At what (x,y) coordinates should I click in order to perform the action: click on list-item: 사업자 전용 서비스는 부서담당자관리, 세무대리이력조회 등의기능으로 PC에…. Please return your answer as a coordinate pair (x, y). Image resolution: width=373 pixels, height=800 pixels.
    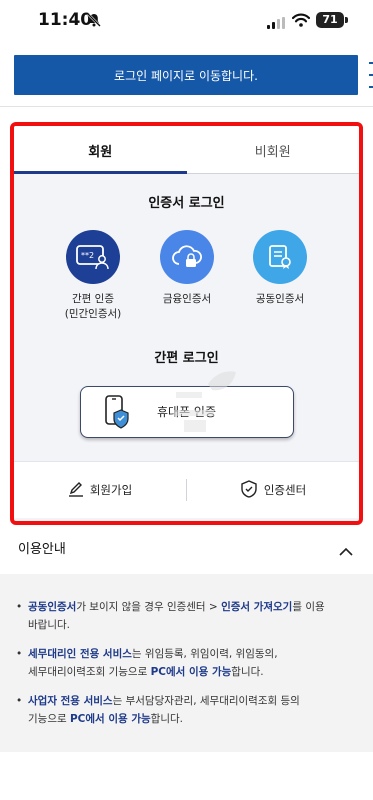
    Looking at the image, I should click on (181, 710).